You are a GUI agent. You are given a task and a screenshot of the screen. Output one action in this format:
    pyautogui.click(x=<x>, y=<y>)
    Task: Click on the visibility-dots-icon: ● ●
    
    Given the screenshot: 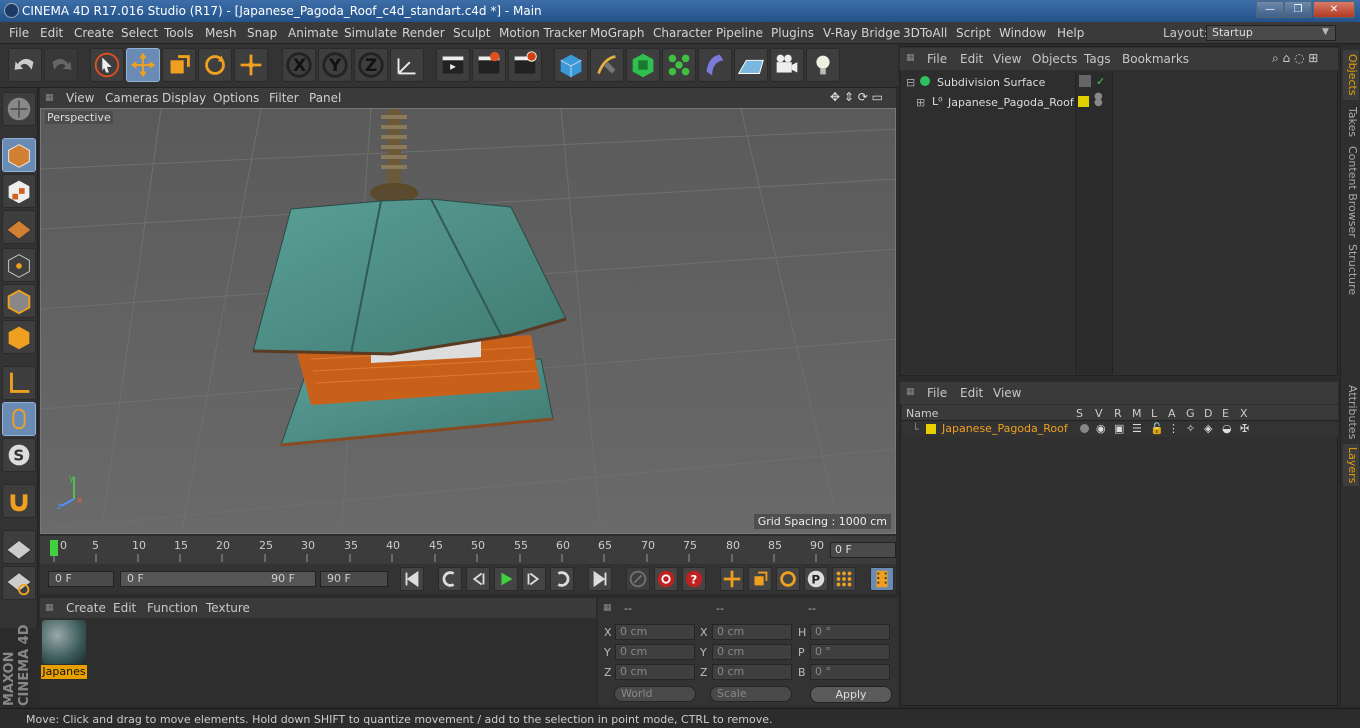 What is the action you would take?
    pyautogui.click(x=1098, y=100)
    